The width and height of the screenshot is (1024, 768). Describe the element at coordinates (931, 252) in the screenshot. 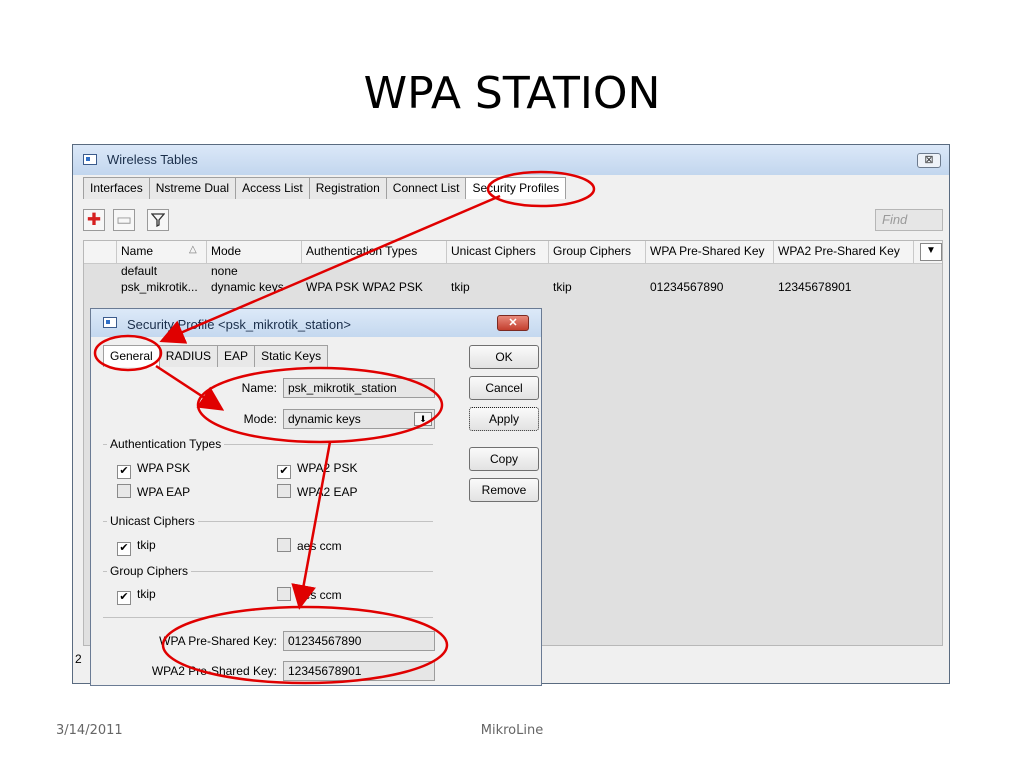

I see `column-menu-icon: ▼` at that location.